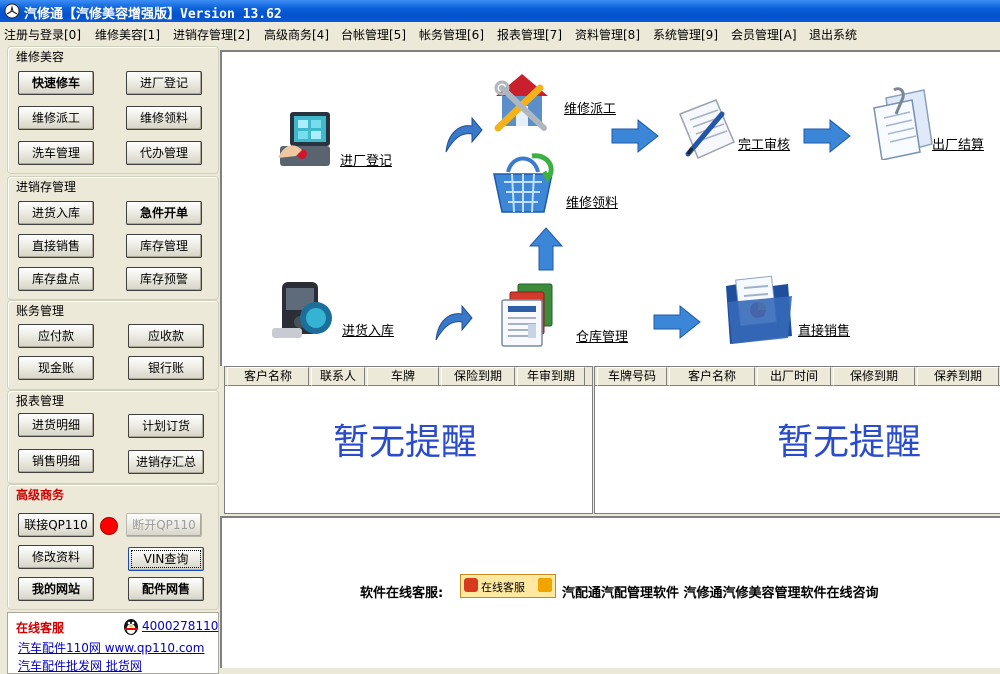  I want to click on promo-text: 汽配通汽配管理软件 汽修通汽修美容管理软件在线咨询, so click(720, 593).